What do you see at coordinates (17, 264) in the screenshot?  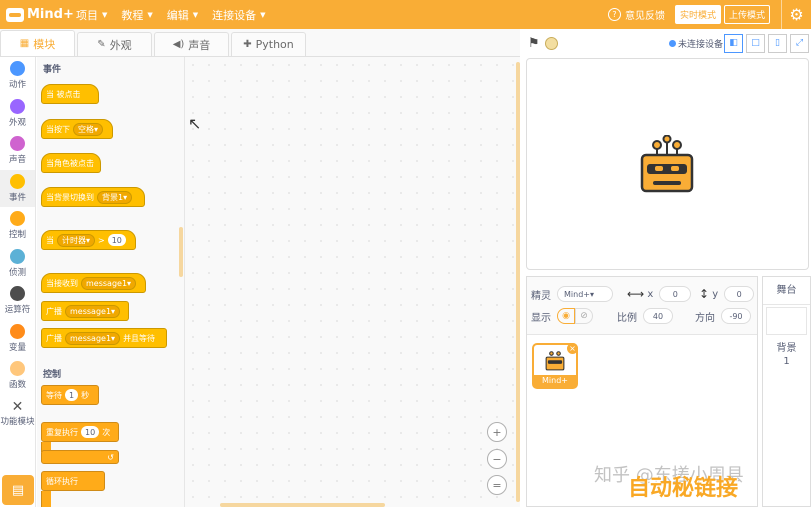 I see `category-sensing: 侦测` at bounding box center [17, 264].